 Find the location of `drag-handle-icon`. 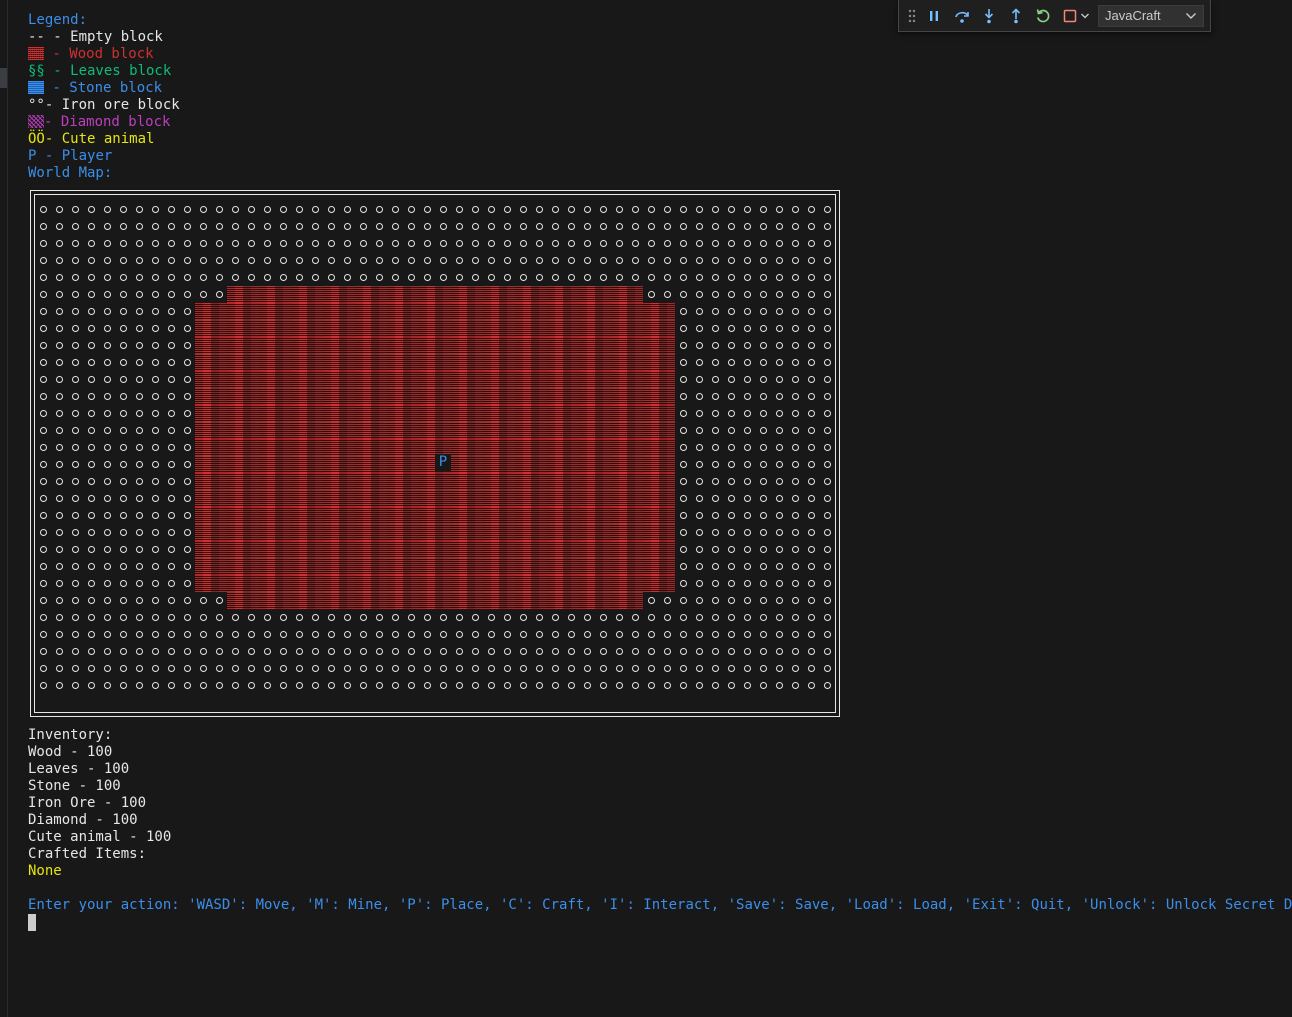

drag-handle-icon is located at coordinates (912, 16).